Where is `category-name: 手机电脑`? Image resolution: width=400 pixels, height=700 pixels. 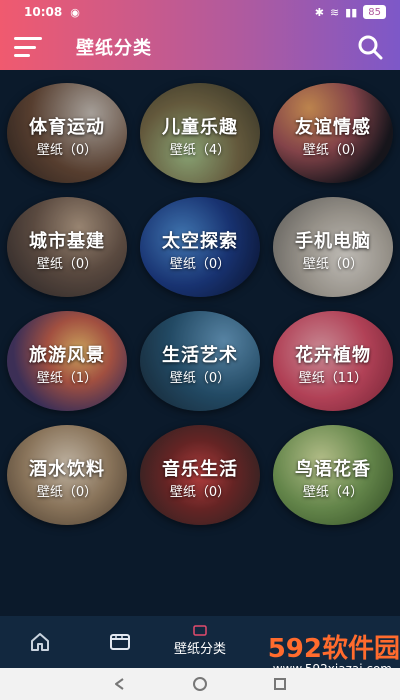 category-name: 手机电脑 is located at coordinates (333, 241).